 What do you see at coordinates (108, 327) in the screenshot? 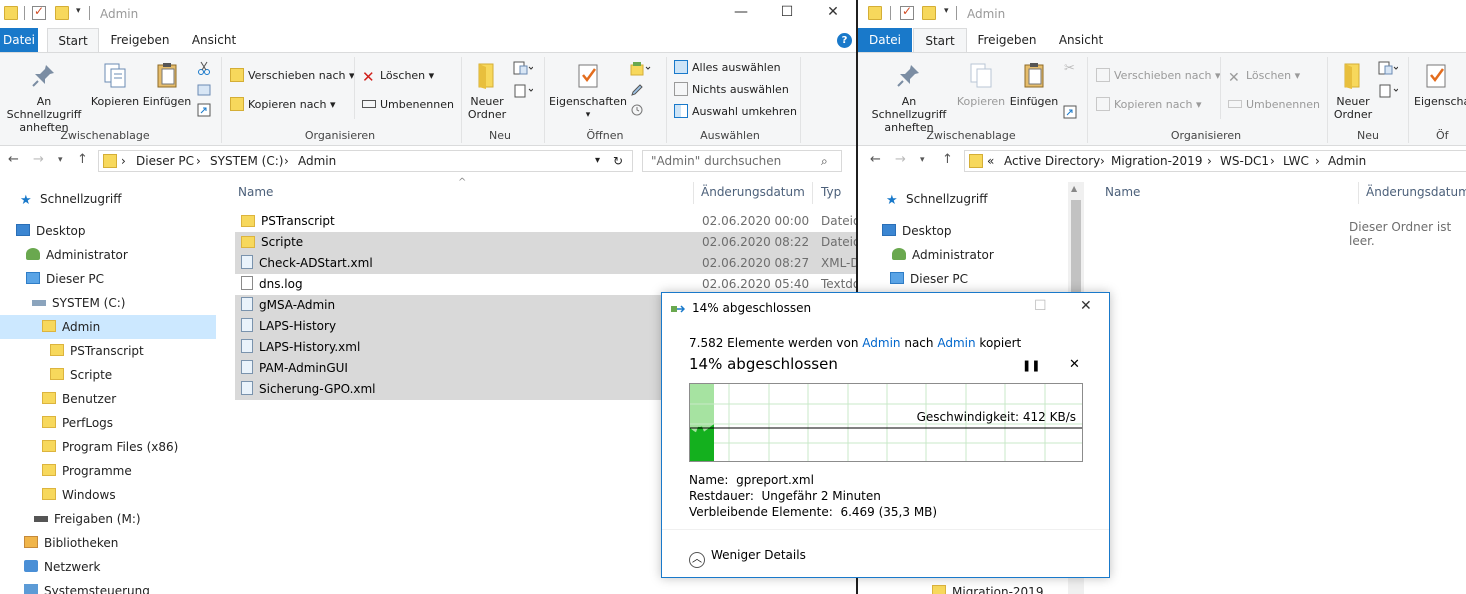
I see `nav-item-admin: Admin` at bounding box center [108, 327].